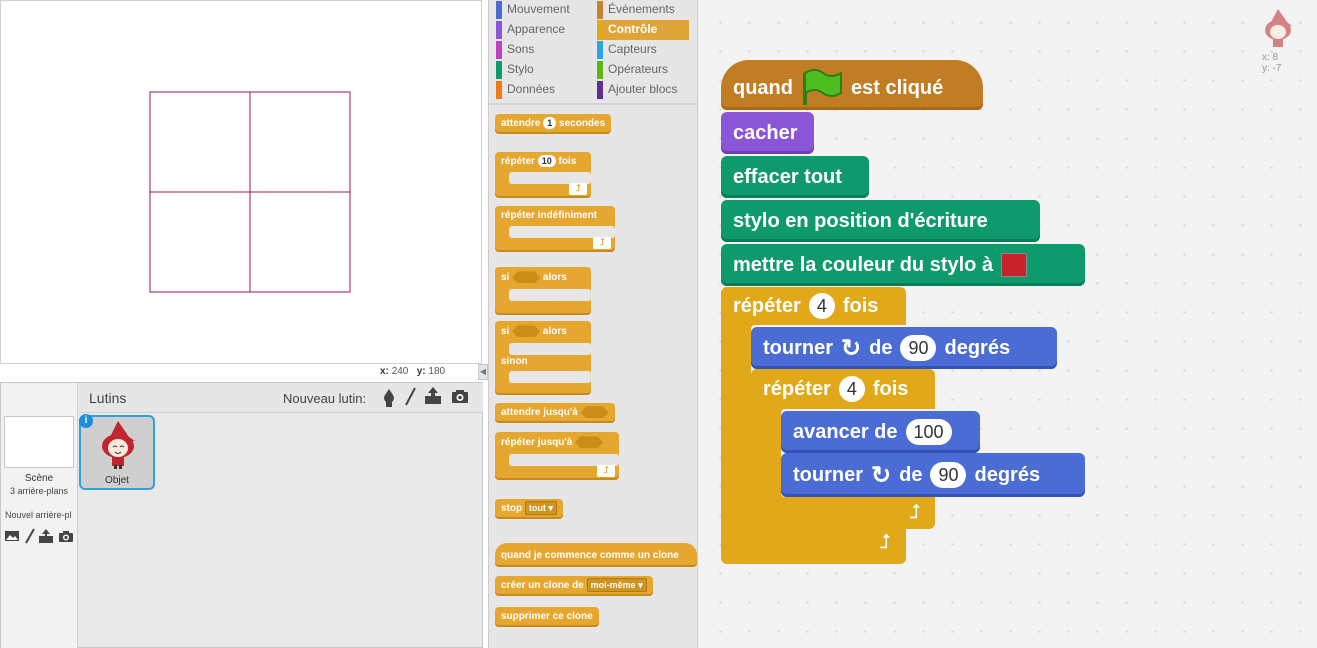  Describe the element at coordinates (514, 361) in the screenshot. I see `block-text: sinon` at that location.